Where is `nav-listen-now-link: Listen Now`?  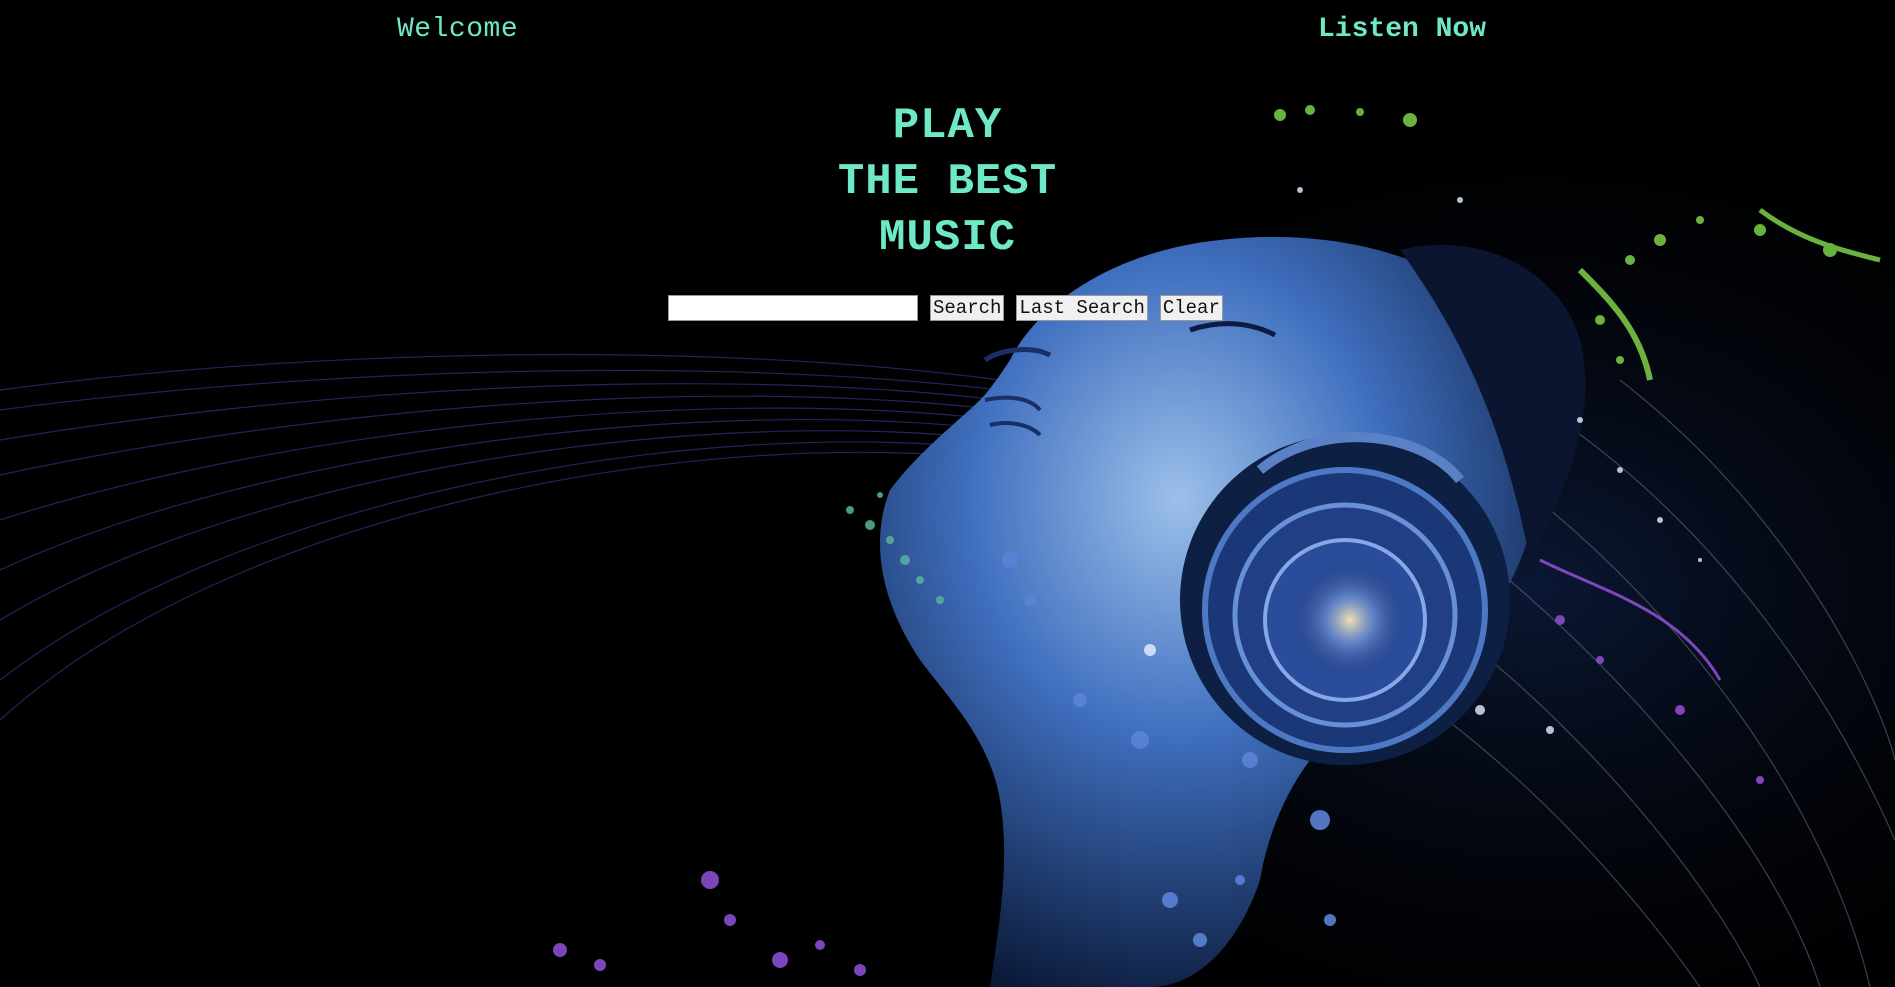 nav-listen-now-link: Listen Now is located at coordinates (1402, 29).